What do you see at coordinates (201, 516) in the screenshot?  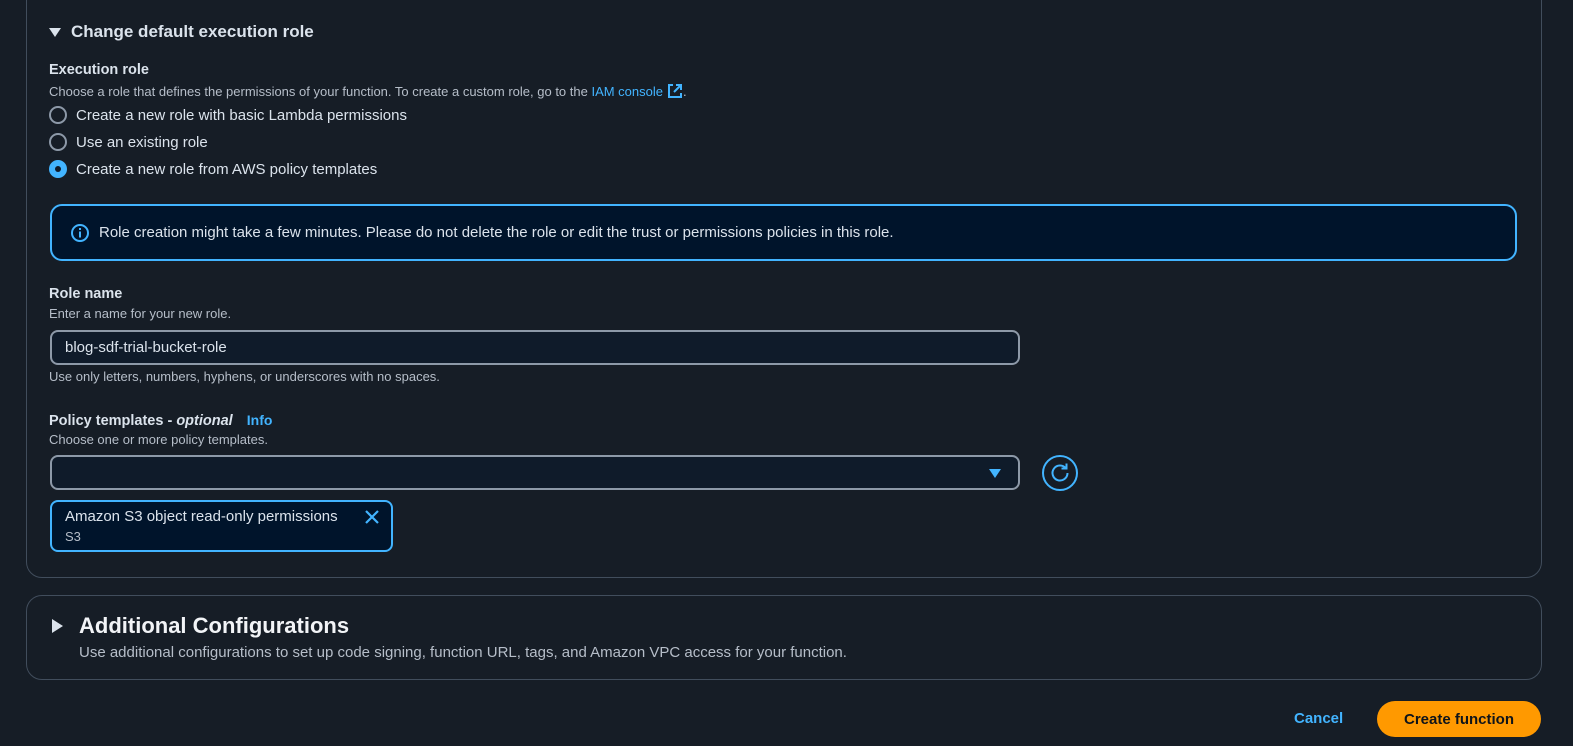 I see `token-label: Amazon S3 object read-only permissions` at bounding box center [201, 516].